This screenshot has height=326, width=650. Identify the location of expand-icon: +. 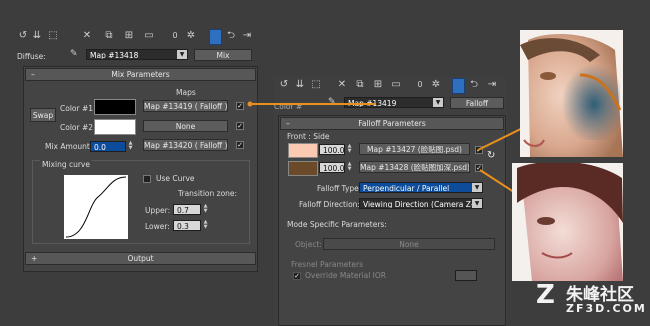
(34, 258).